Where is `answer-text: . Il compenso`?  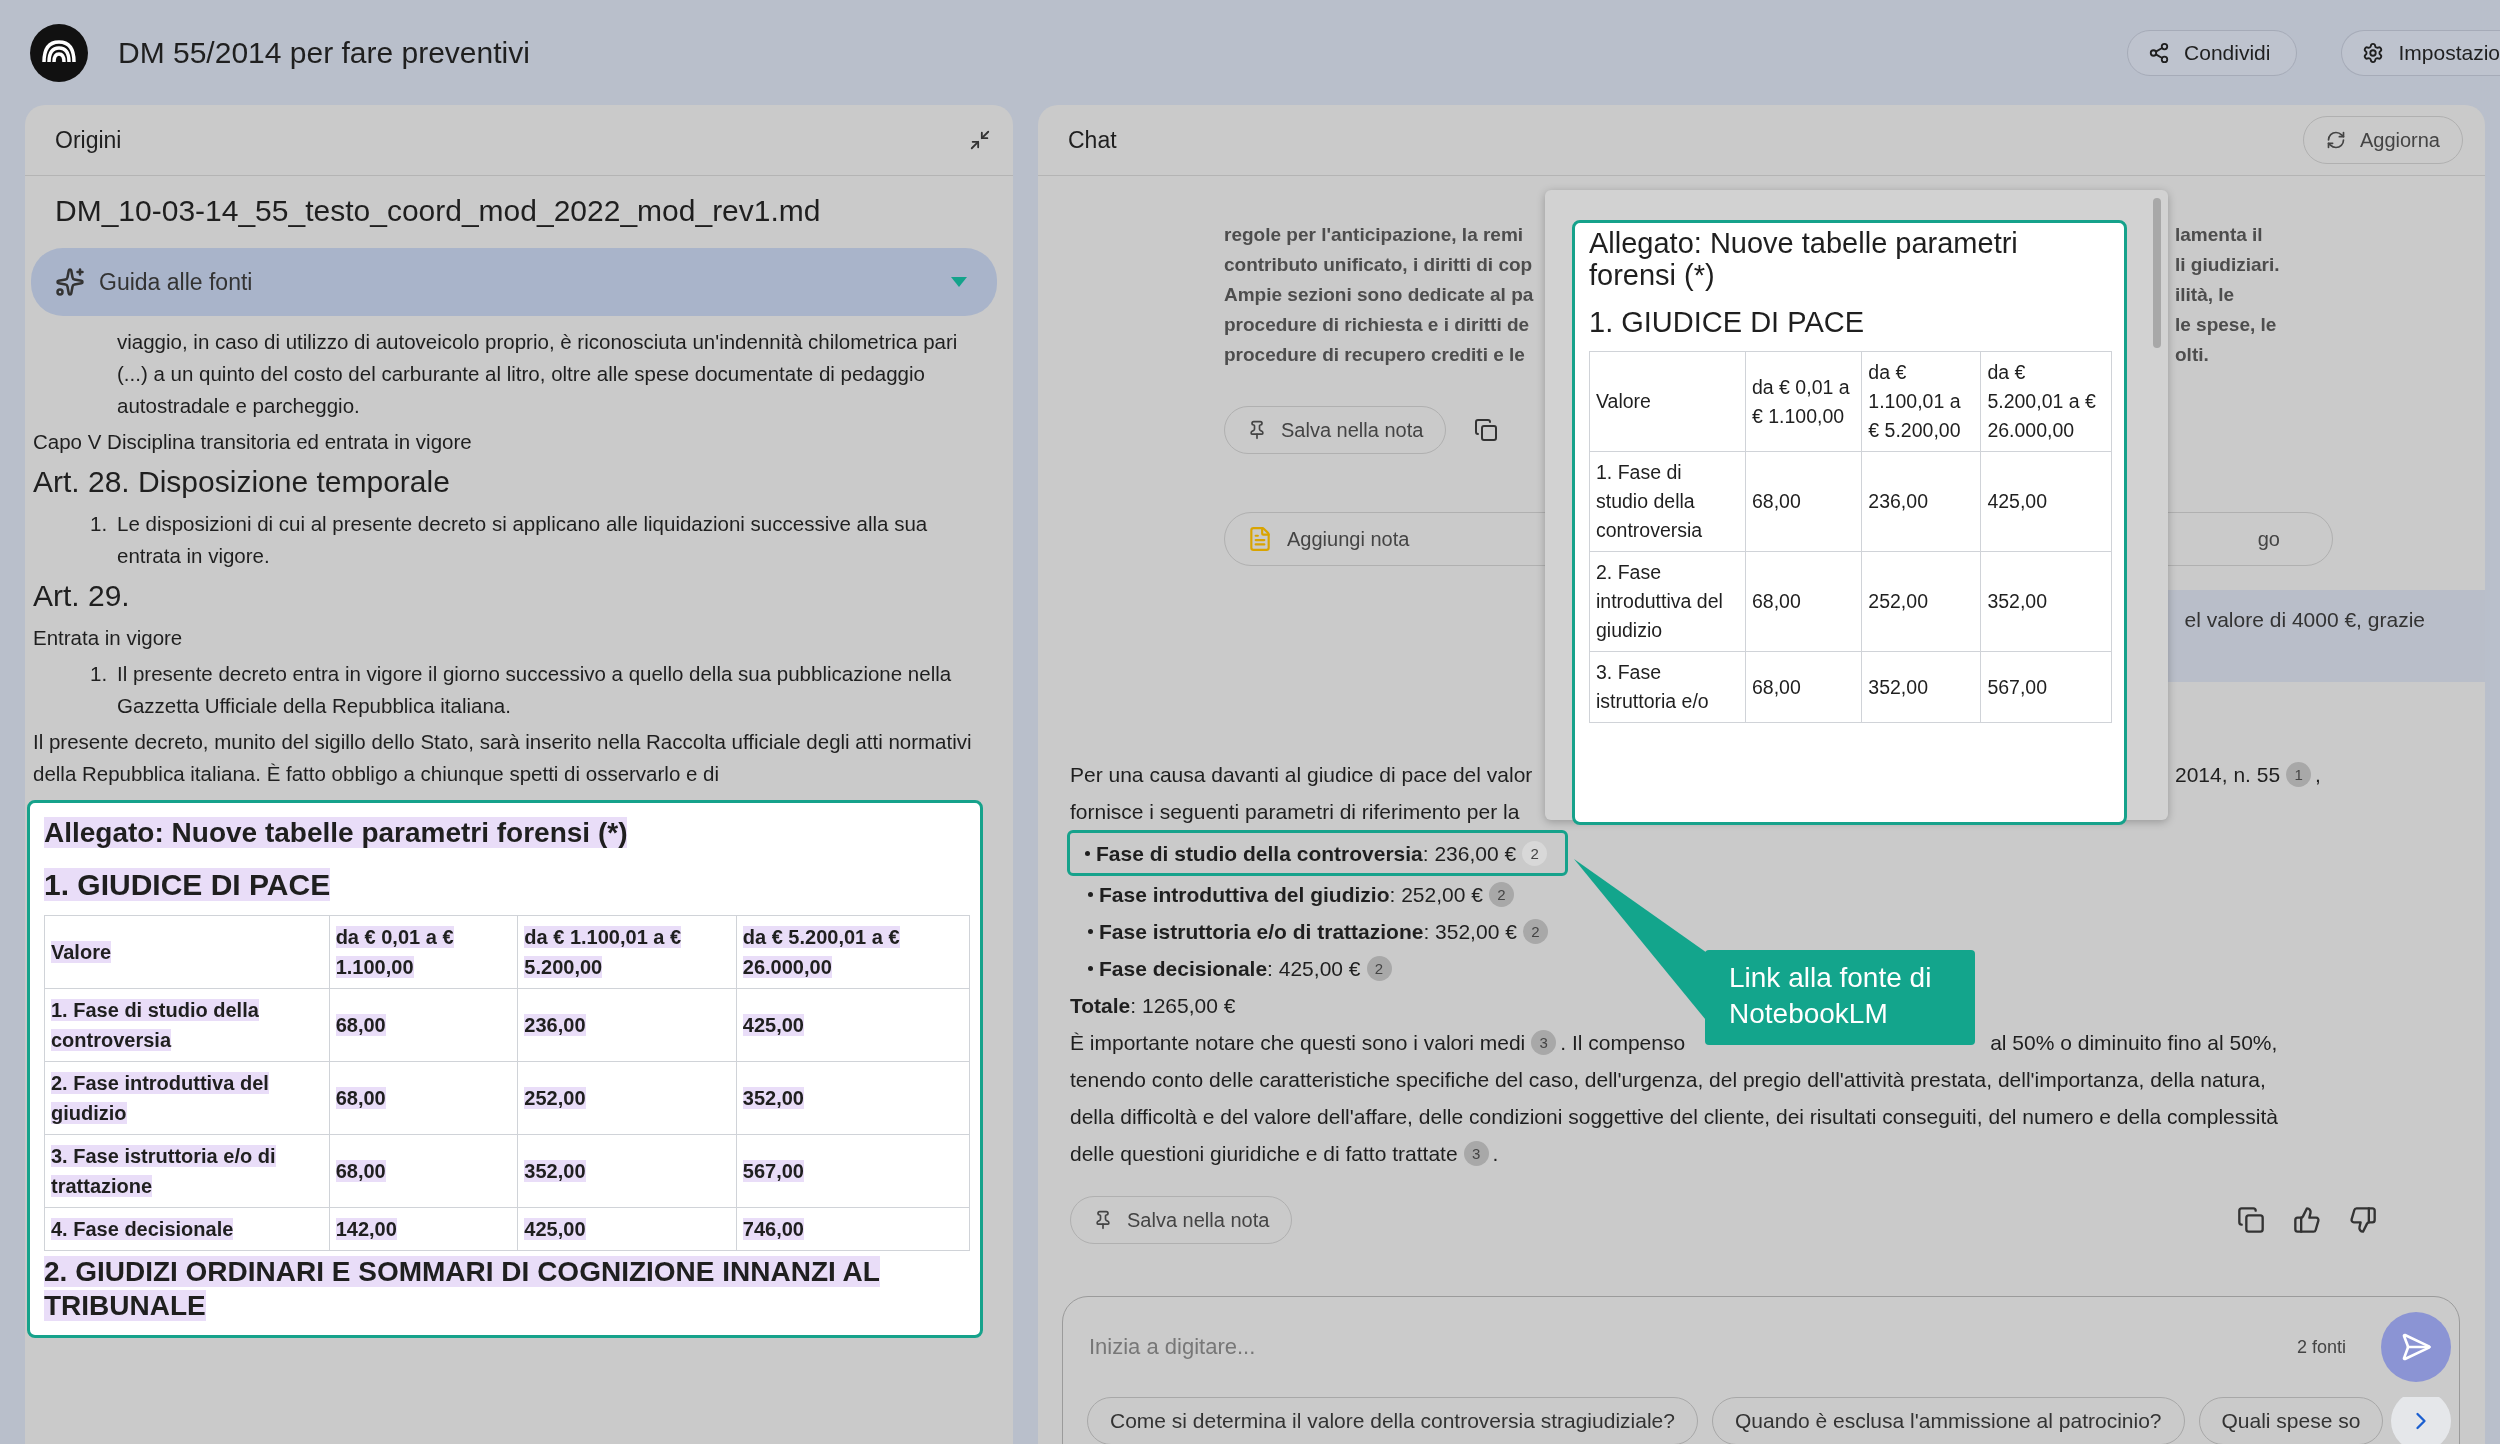
answer-text: . Il compenso is located at coordinates (1623, 1043).